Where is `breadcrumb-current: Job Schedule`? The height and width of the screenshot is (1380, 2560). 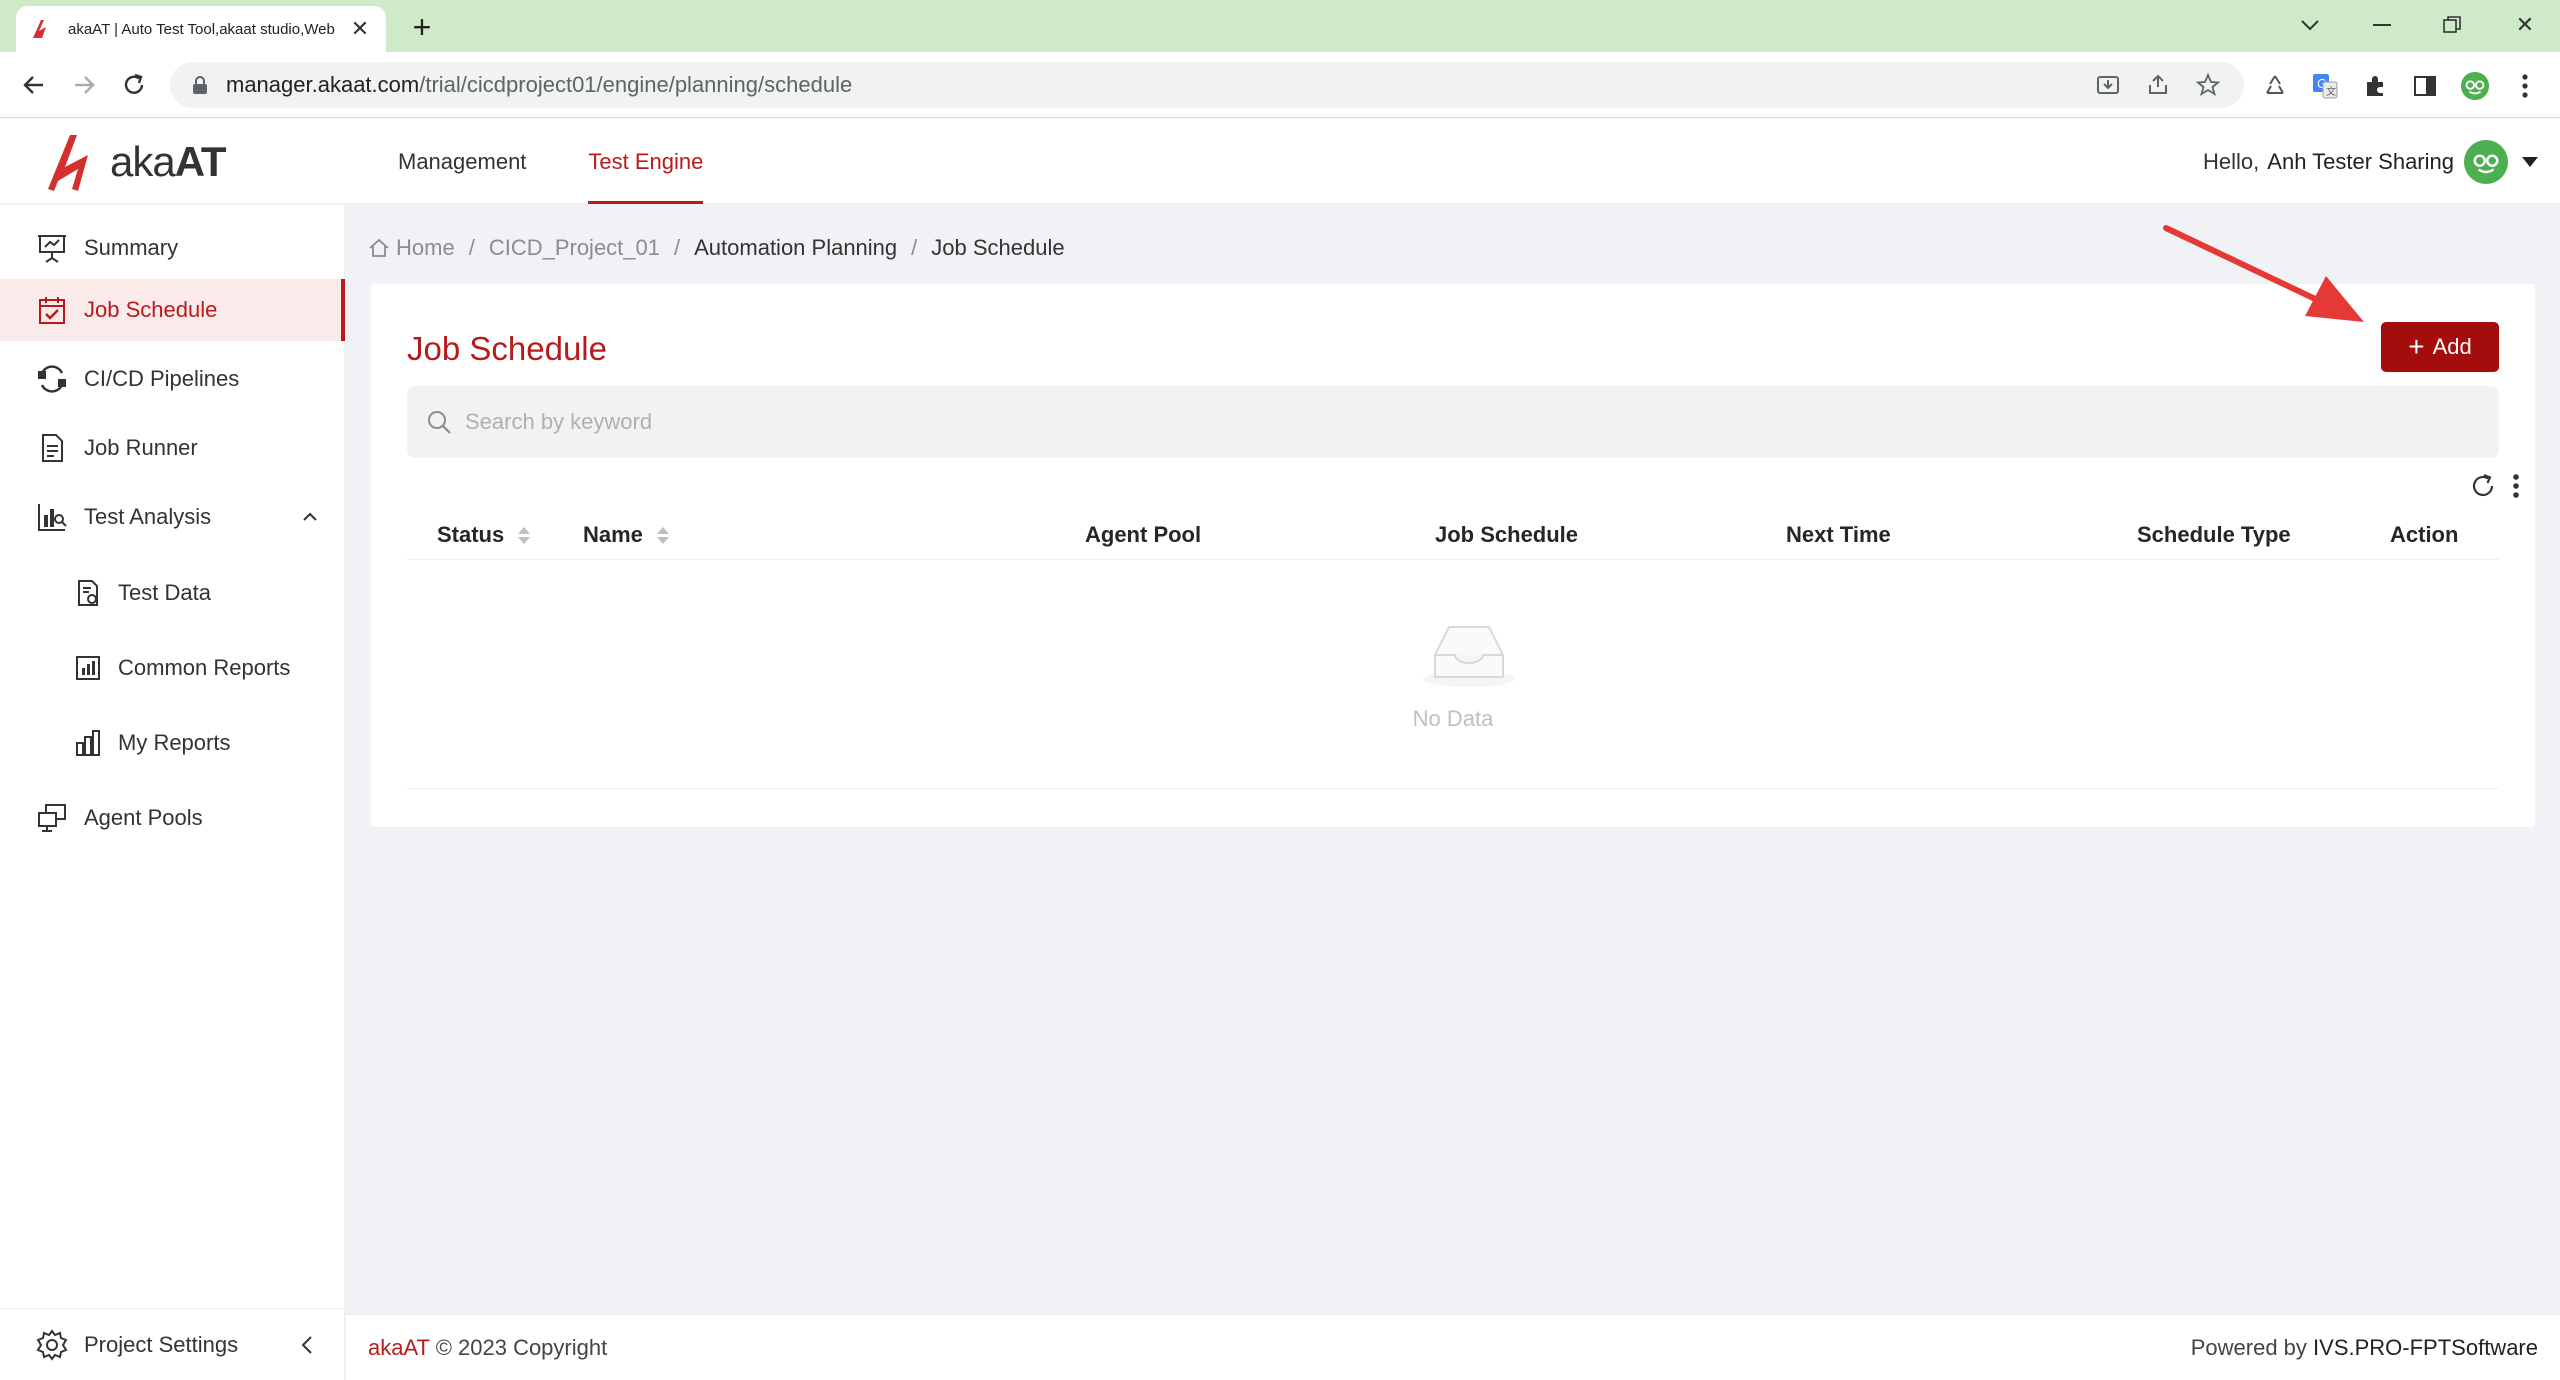 breadcrumb-current: Job Schedule is located at coordinates (998, 247).